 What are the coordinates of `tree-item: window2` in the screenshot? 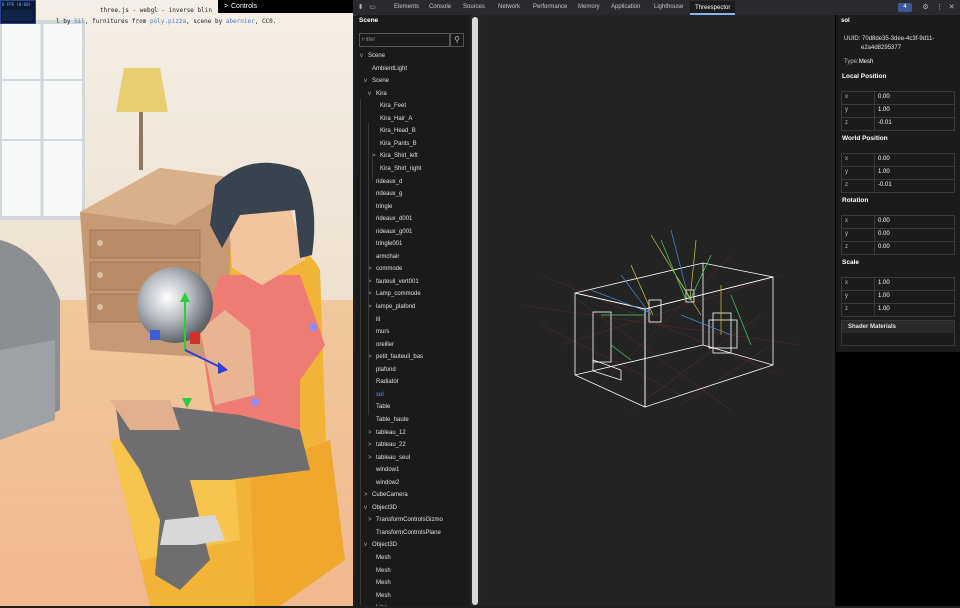 It's located at (383, 483).